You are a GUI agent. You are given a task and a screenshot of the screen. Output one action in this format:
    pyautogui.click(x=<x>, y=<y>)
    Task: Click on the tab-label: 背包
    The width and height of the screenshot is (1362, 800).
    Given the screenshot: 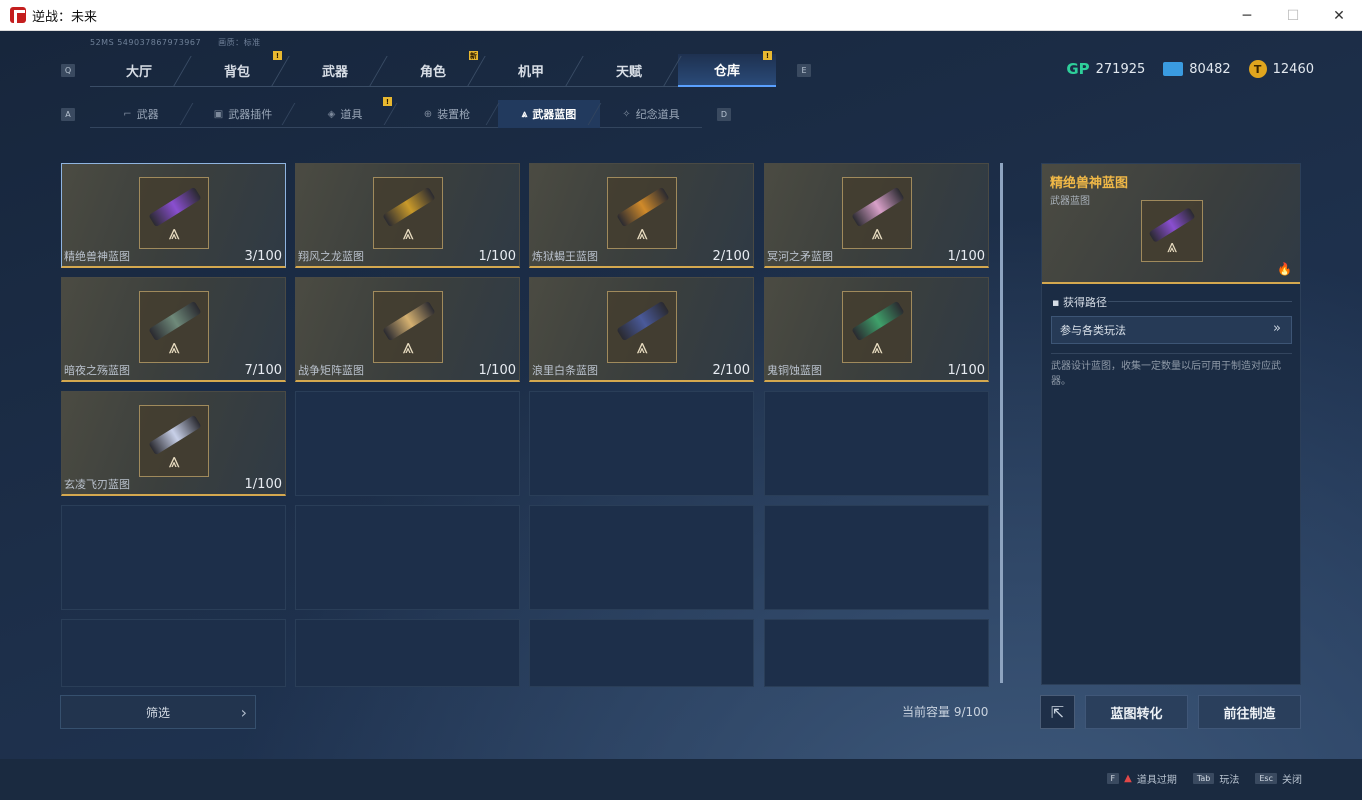 What is the action you would take?
    pyautogui.click(x=236, y=72)
    